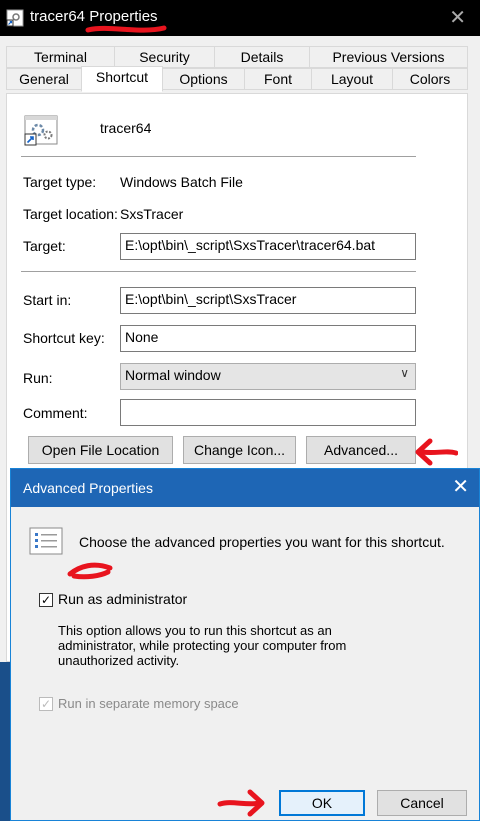  I want to click on tab-layout: Layout, so click(352, 79).